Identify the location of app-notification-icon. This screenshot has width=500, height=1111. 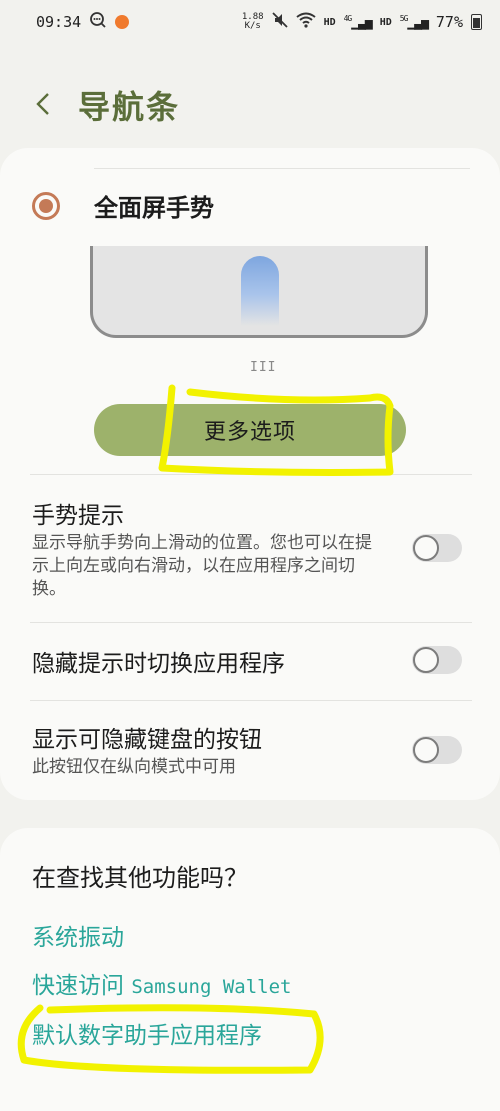
(122, 22).